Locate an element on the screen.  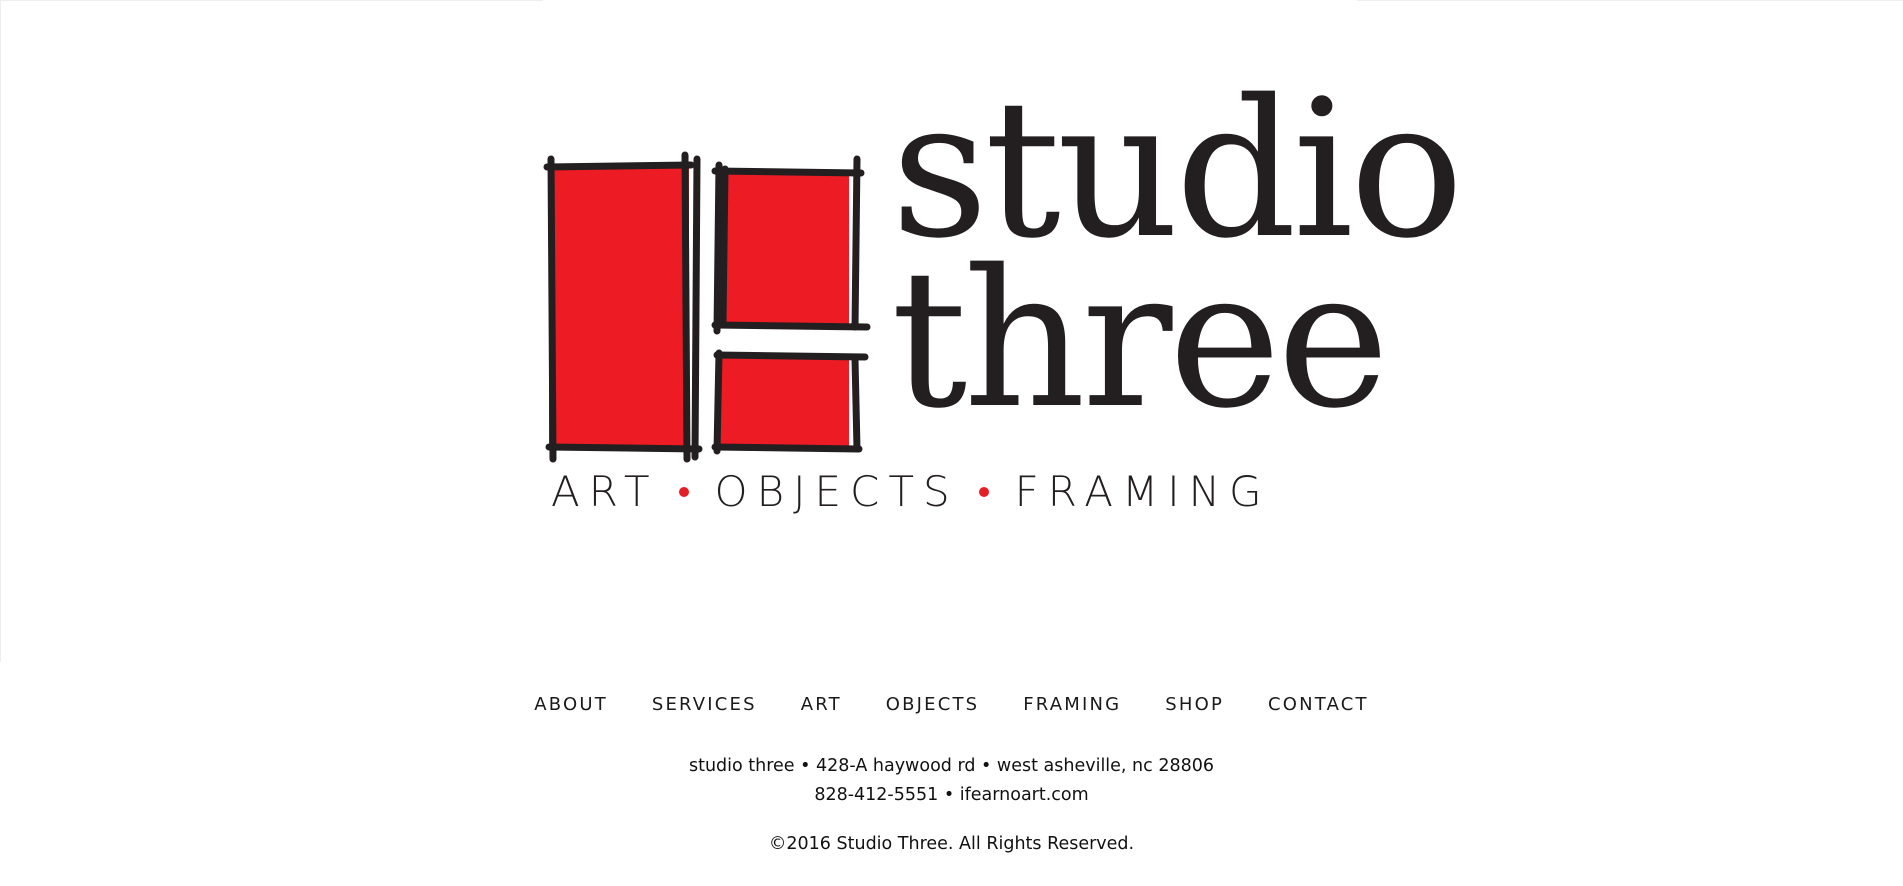
nav-about: ABOUT is located at coordinates (571, 704).